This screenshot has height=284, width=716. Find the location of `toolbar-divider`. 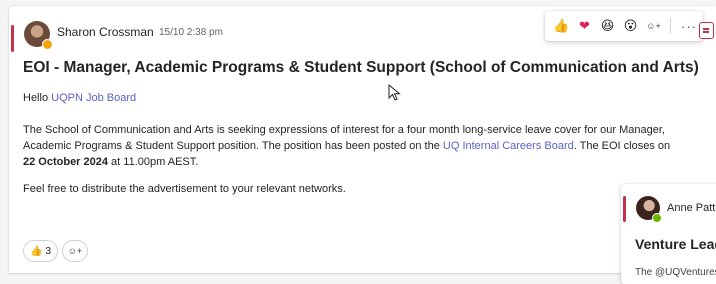

toolbar-divider is located at coordinates (670, 26).